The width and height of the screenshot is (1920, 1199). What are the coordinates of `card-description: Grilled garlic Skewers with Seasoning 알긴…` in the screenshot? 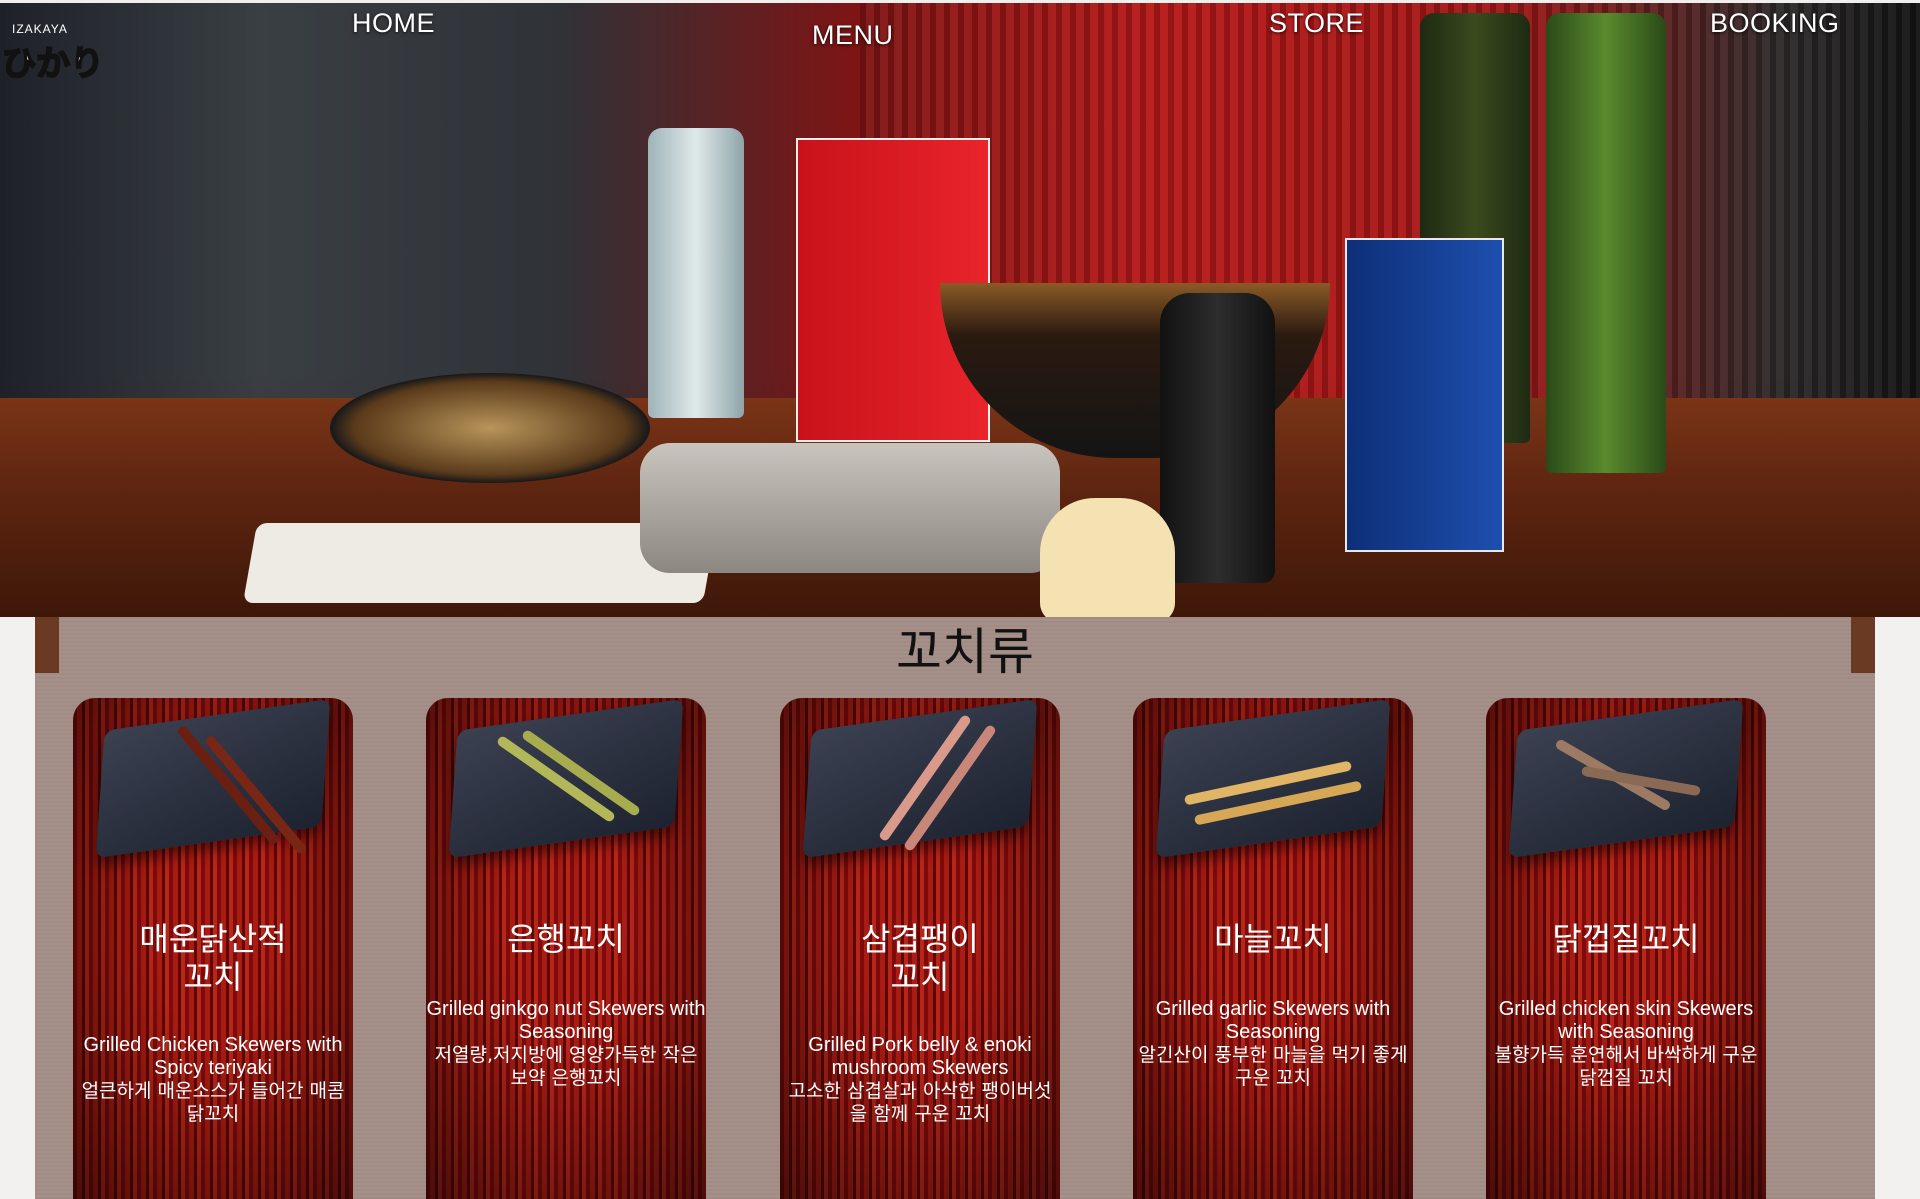 It's located at (1273, 1044).